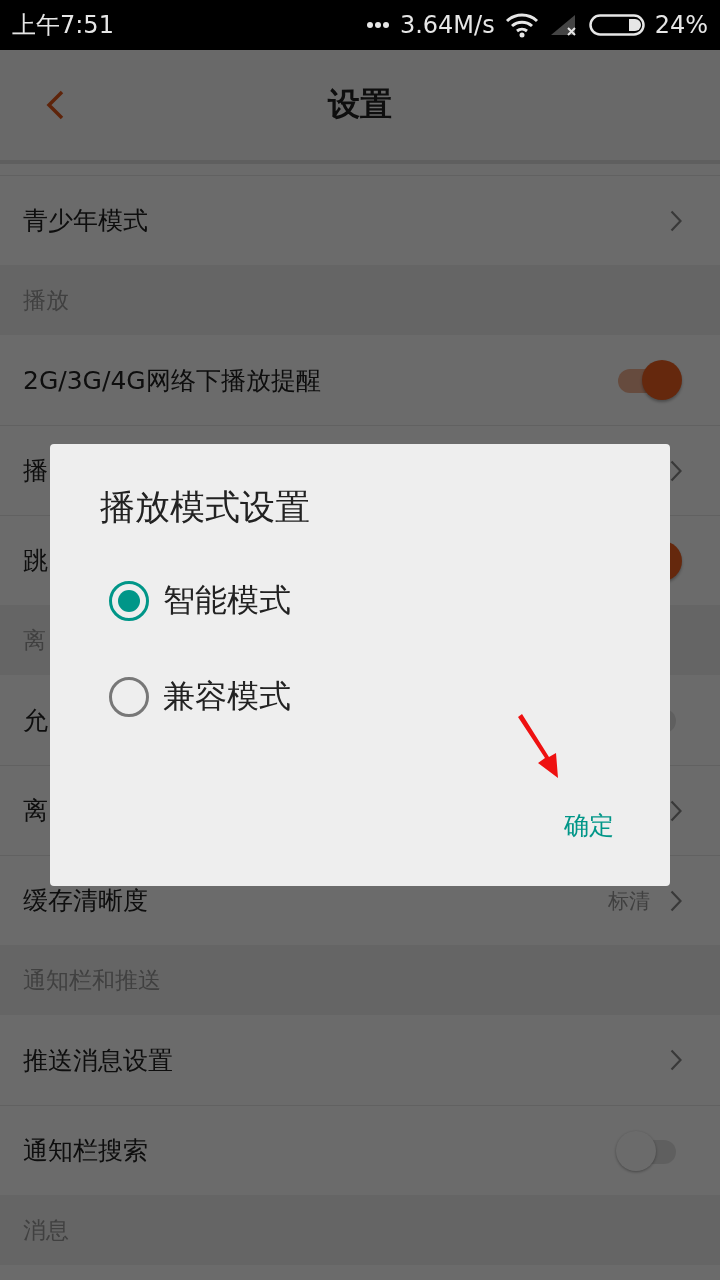 The height and width of the screenshot is (1280, 720). I want to click on radio-option: 兼容模式, so click(205, 697).